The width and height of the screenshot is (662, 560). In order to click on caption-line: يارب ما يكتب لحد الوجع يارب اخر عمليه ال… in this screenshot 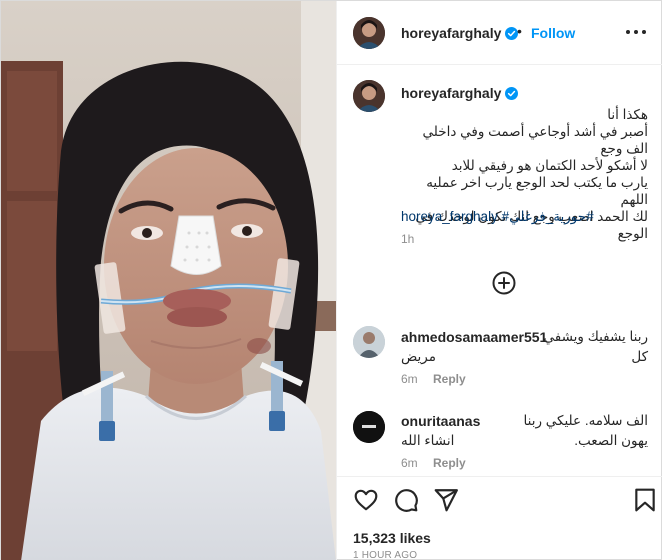, I will do `click(537, 191)`.